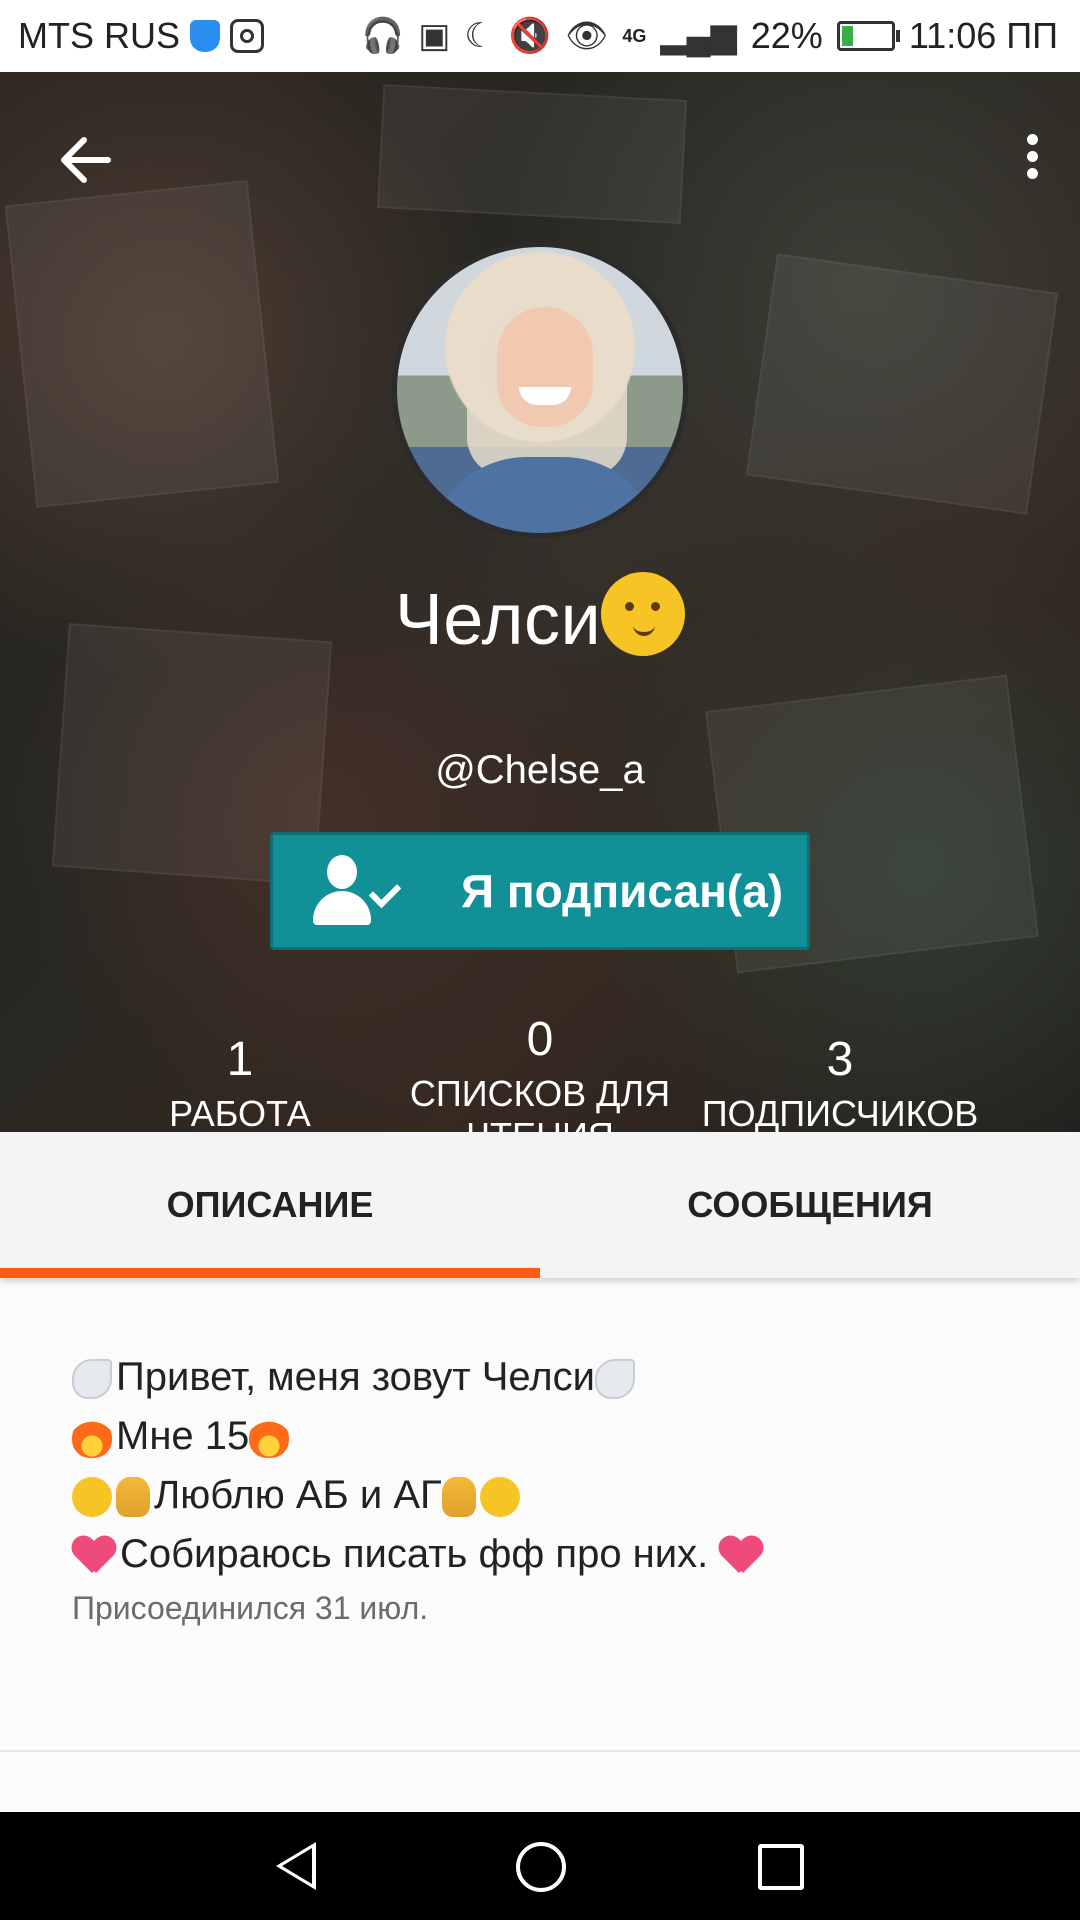 This screenshot has width=1080, height=1920. Describe the element at coordinates (479, 36) in the screenshot. I see `moon-icon: ☾` at that location.